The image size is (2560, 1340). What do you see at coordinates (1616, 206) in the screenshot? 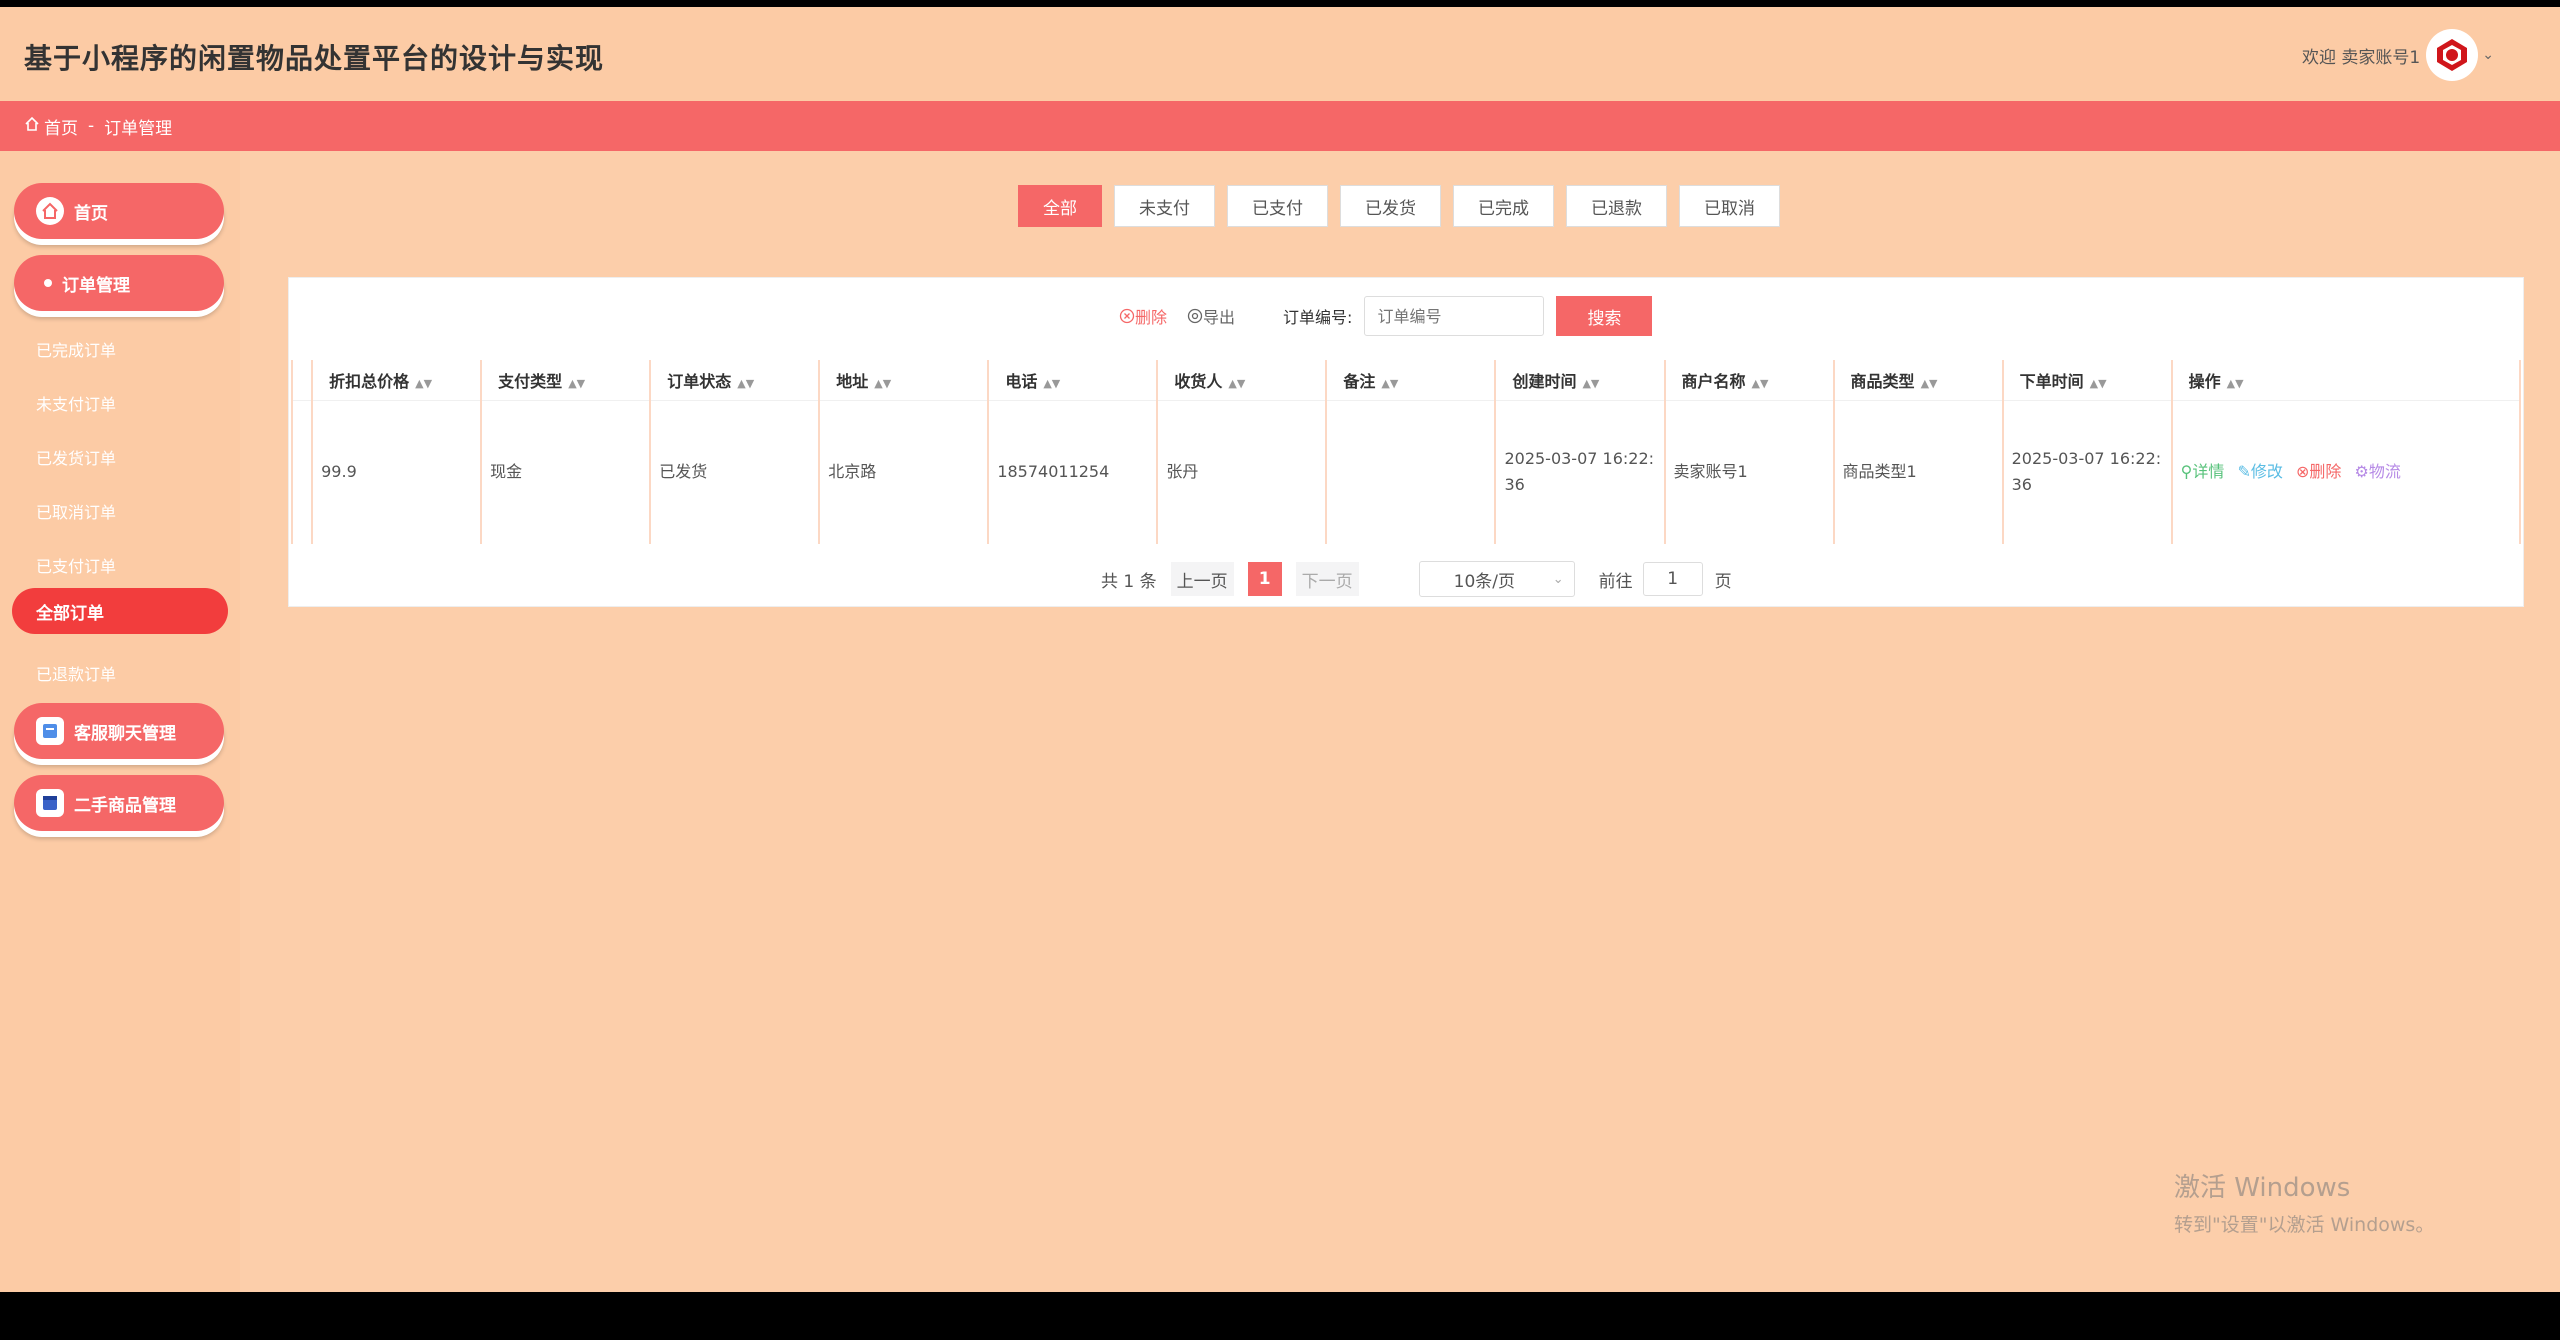
I see `tab-refunded: 已退款` at bounding box center [1616, 206].